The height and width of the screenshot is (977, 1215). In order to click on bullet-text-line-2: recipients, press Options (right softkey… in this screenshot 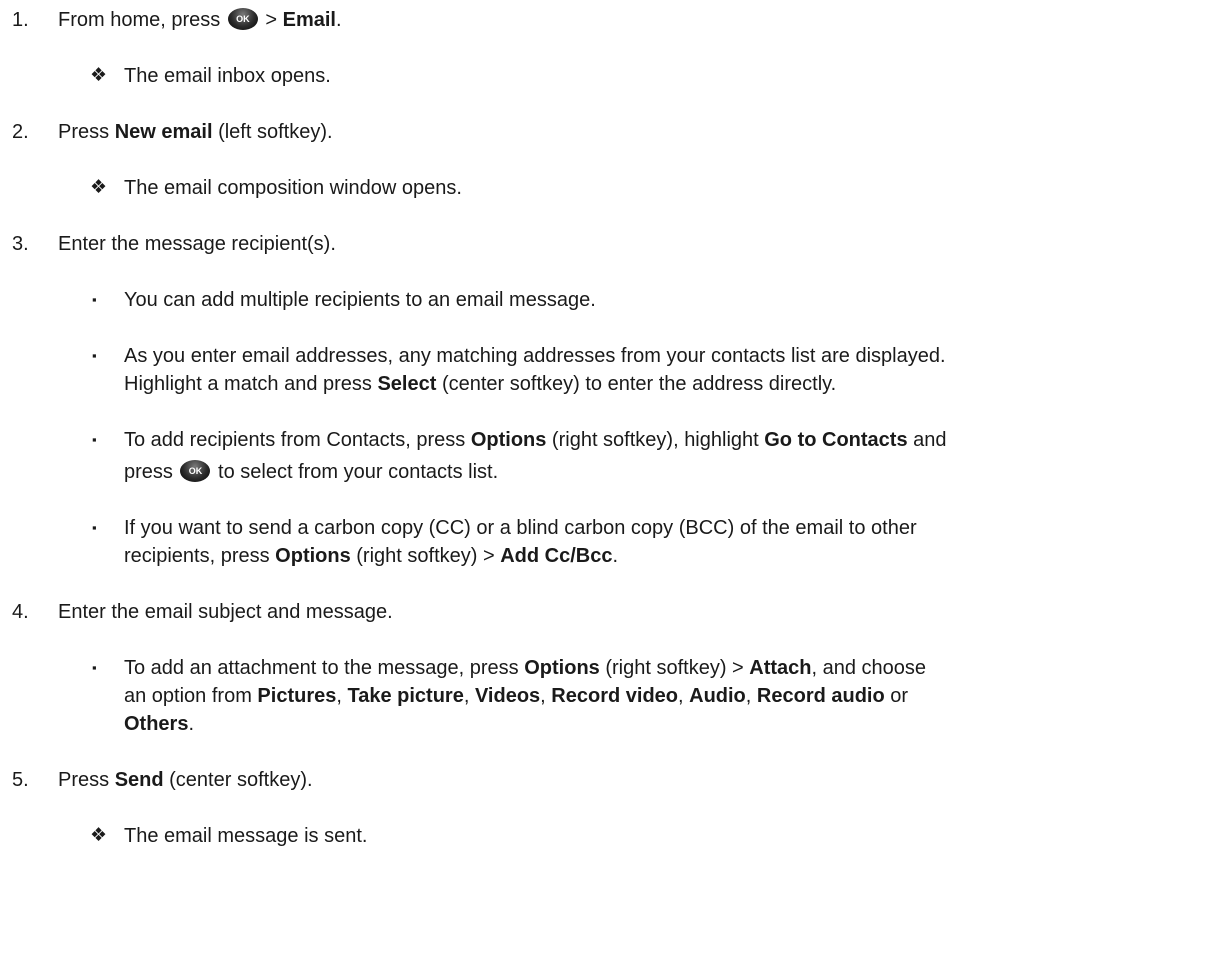, I will do `click(371, 556)`.